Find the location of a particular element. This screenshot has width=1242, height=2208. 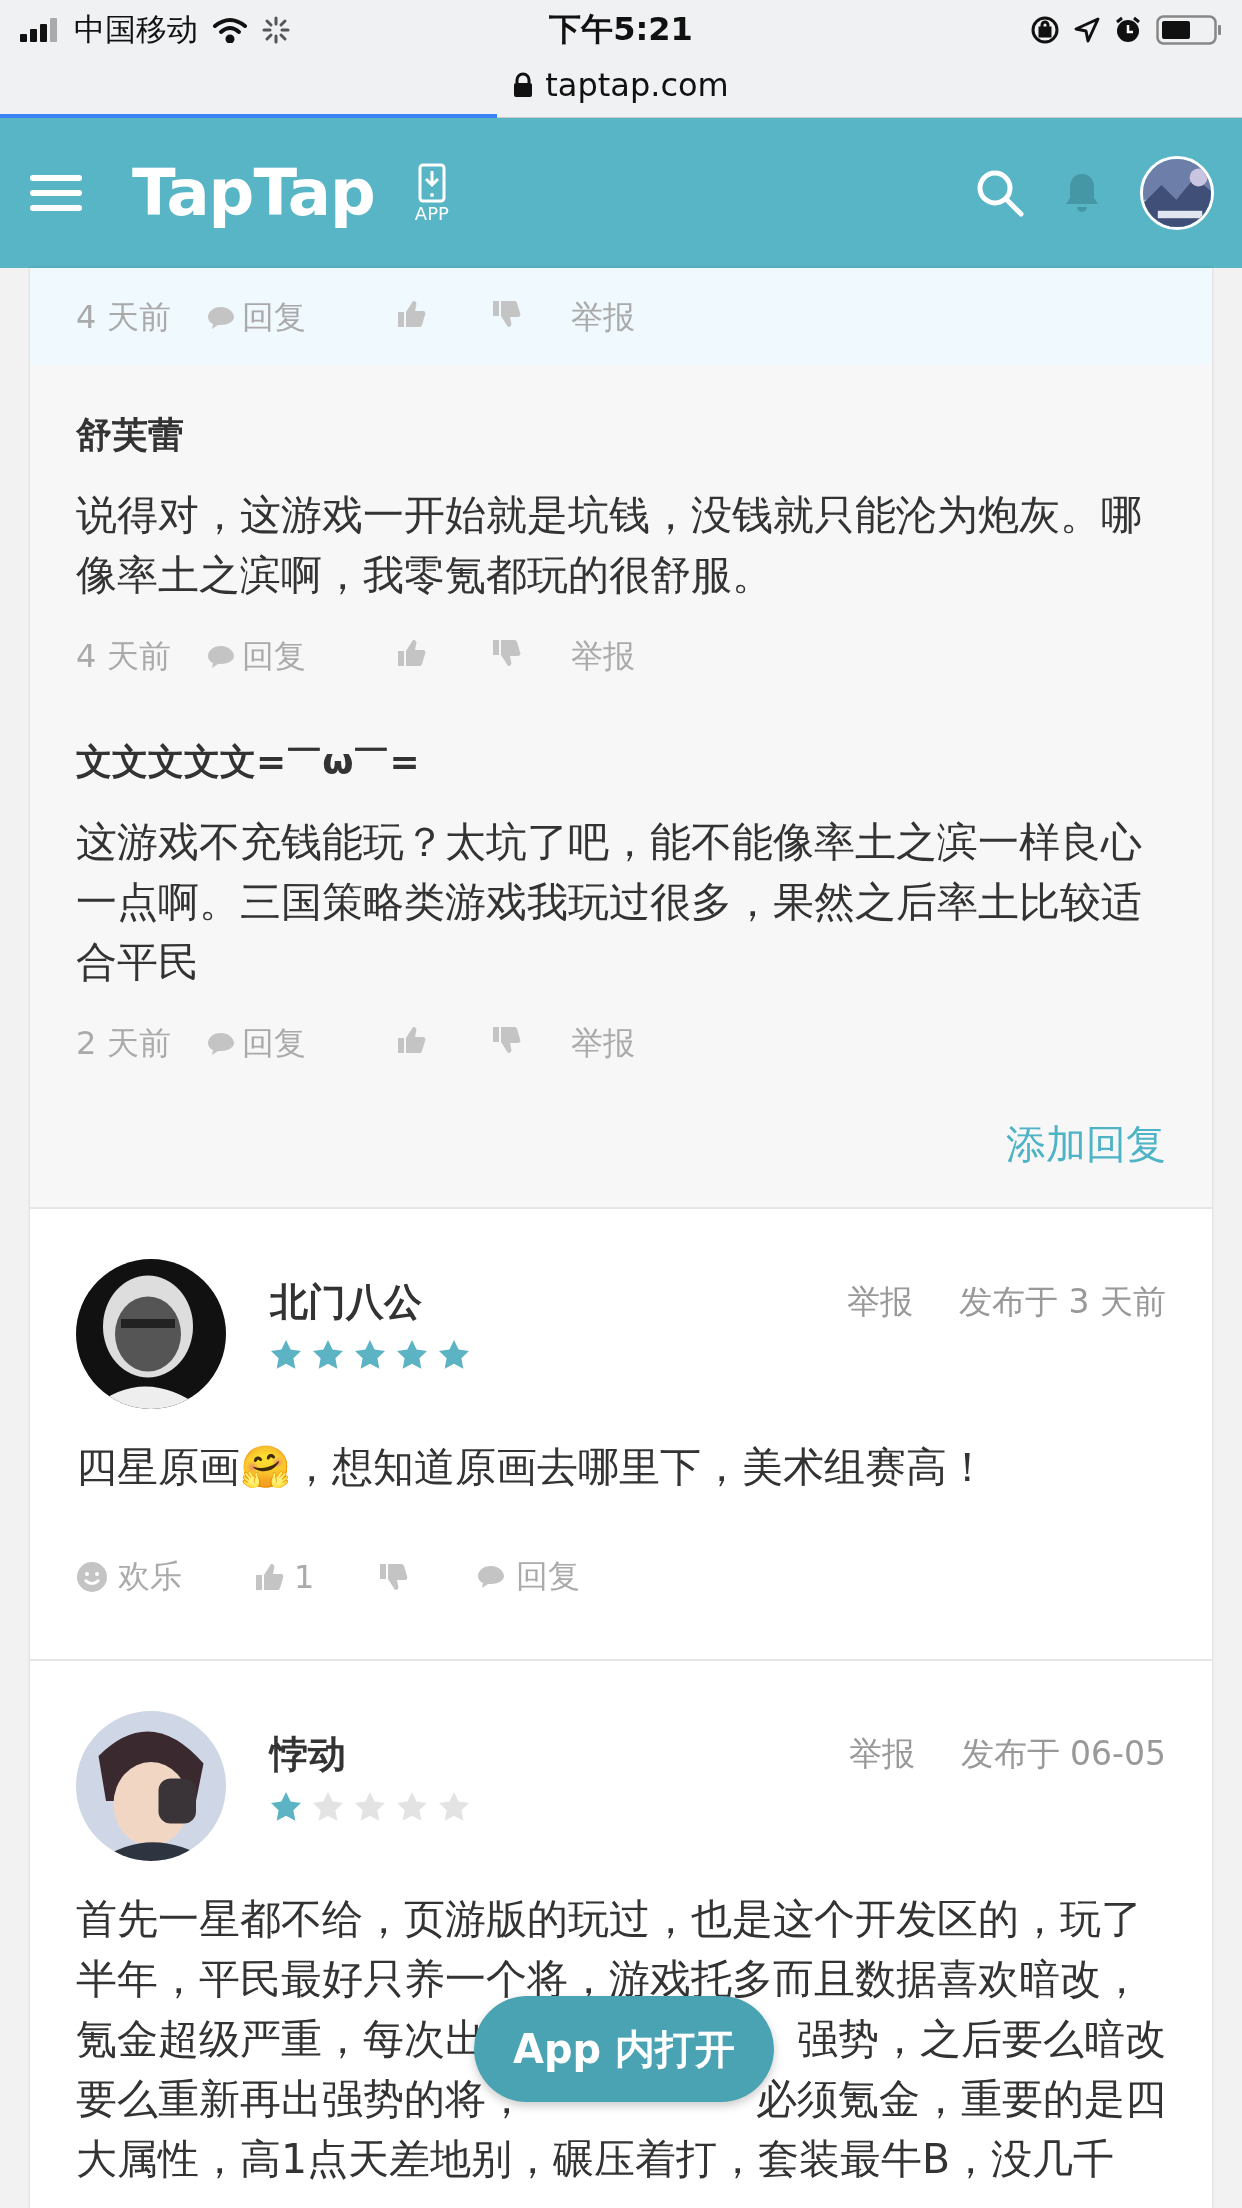

signal-icon is located at coordinates (40, 30).